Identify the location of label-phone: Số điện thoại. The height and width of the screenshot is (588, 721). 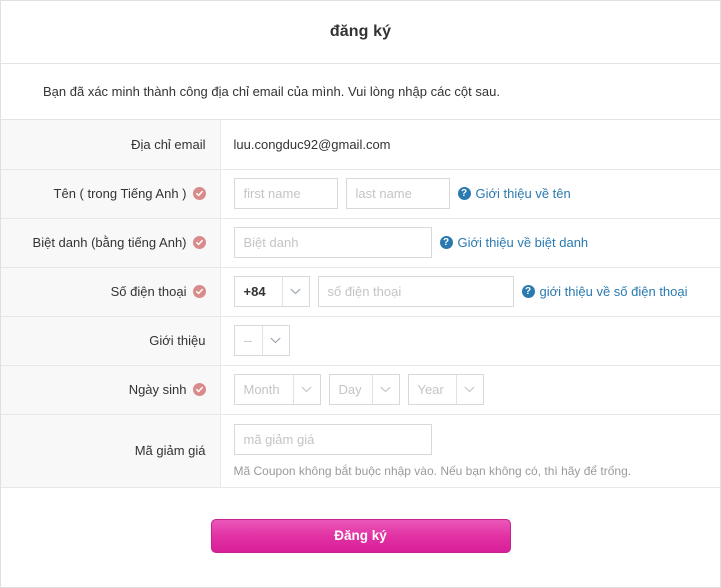
(148, 291).